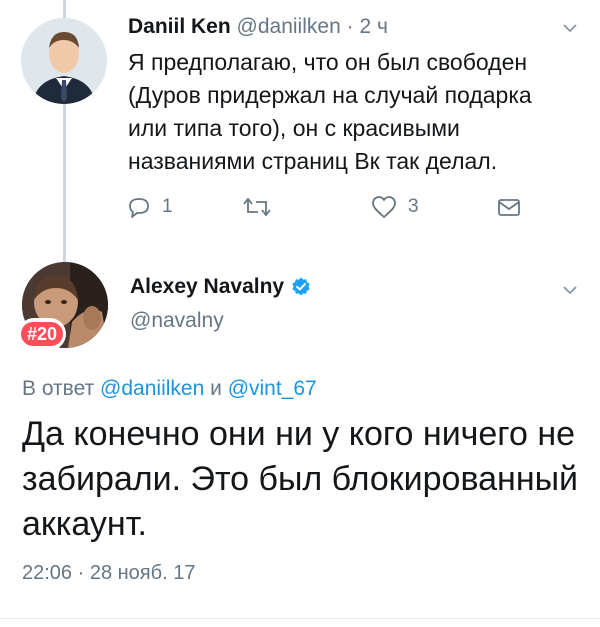 This screenshot has width=600, height=627. I want to click on reply-user-link: @daniilken, so click(152, 388).